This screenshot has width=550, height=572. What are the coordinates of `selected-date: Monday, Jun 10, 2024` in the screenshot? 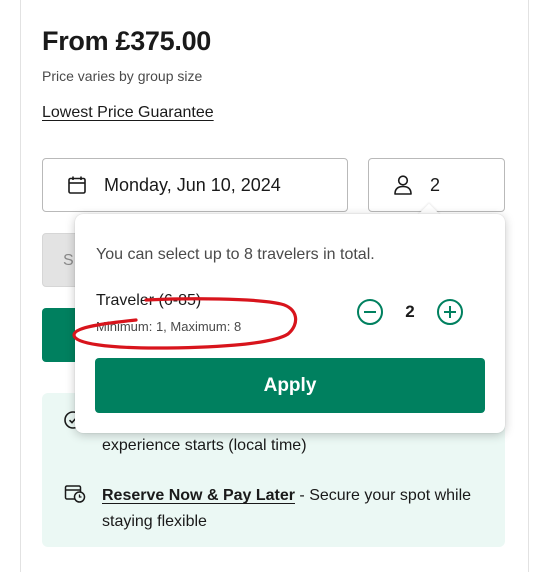 It's located at (192, 184).